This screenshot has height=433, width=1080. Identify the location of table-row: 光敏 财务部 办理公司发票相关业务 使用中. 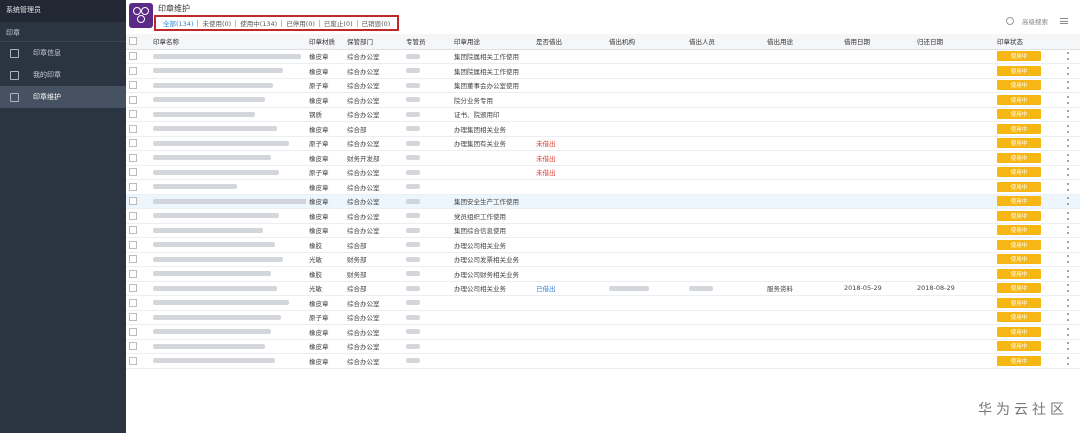
(603, 259).